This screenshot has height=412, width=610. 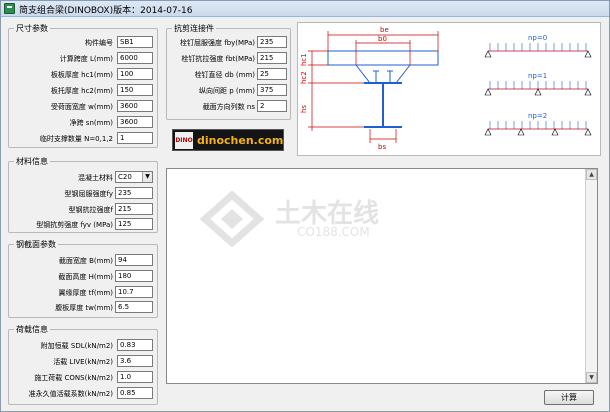 What do you see at coordinates (272, 106) in the screenshot?
I see `stud-rows-field: 2` at bounding box center [272, 106].